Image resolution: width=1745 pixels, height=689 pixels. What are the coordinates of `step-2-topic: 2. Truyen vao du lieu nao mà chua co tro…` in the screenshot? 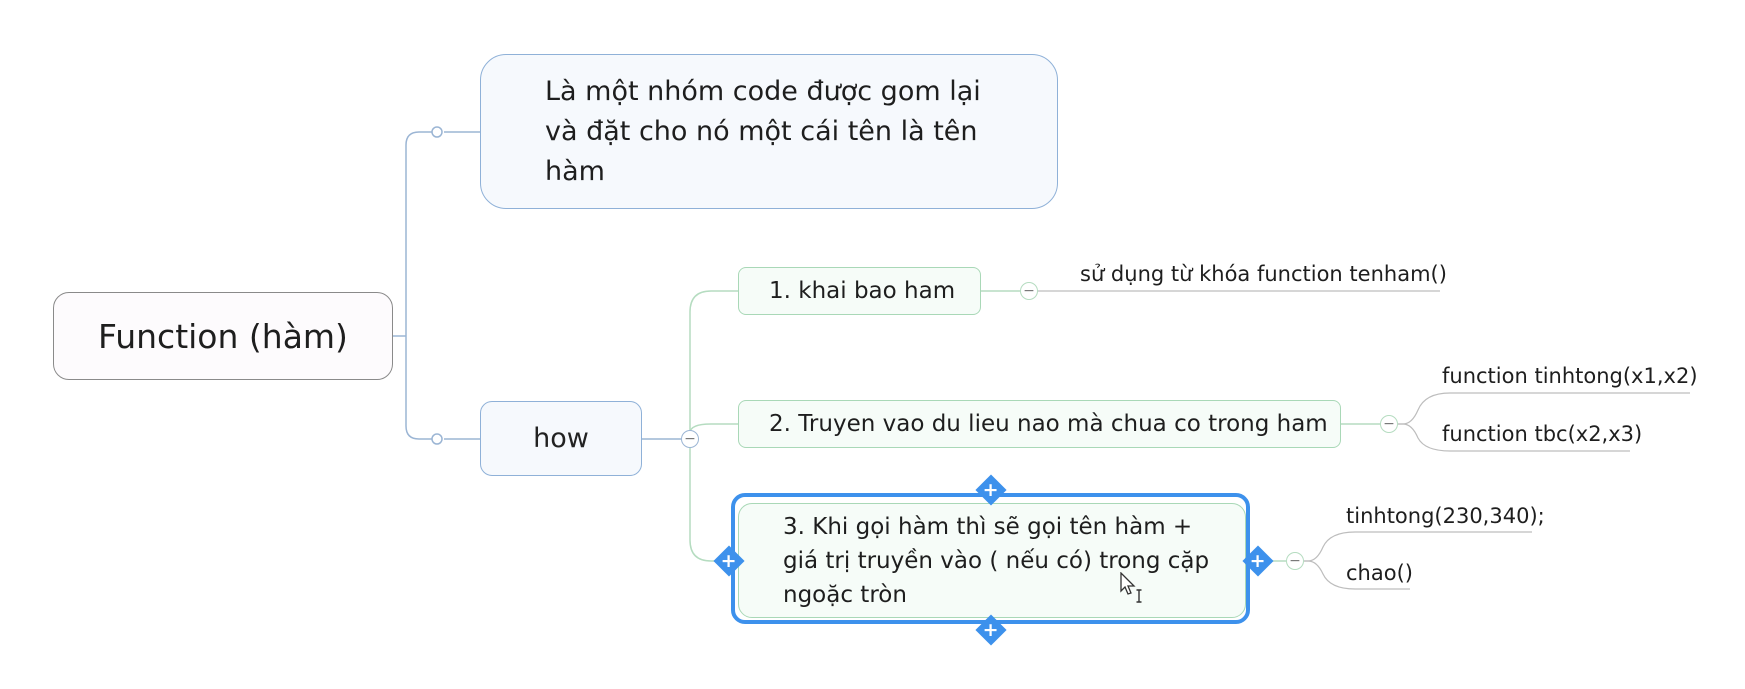 It's located at (1039, 424).